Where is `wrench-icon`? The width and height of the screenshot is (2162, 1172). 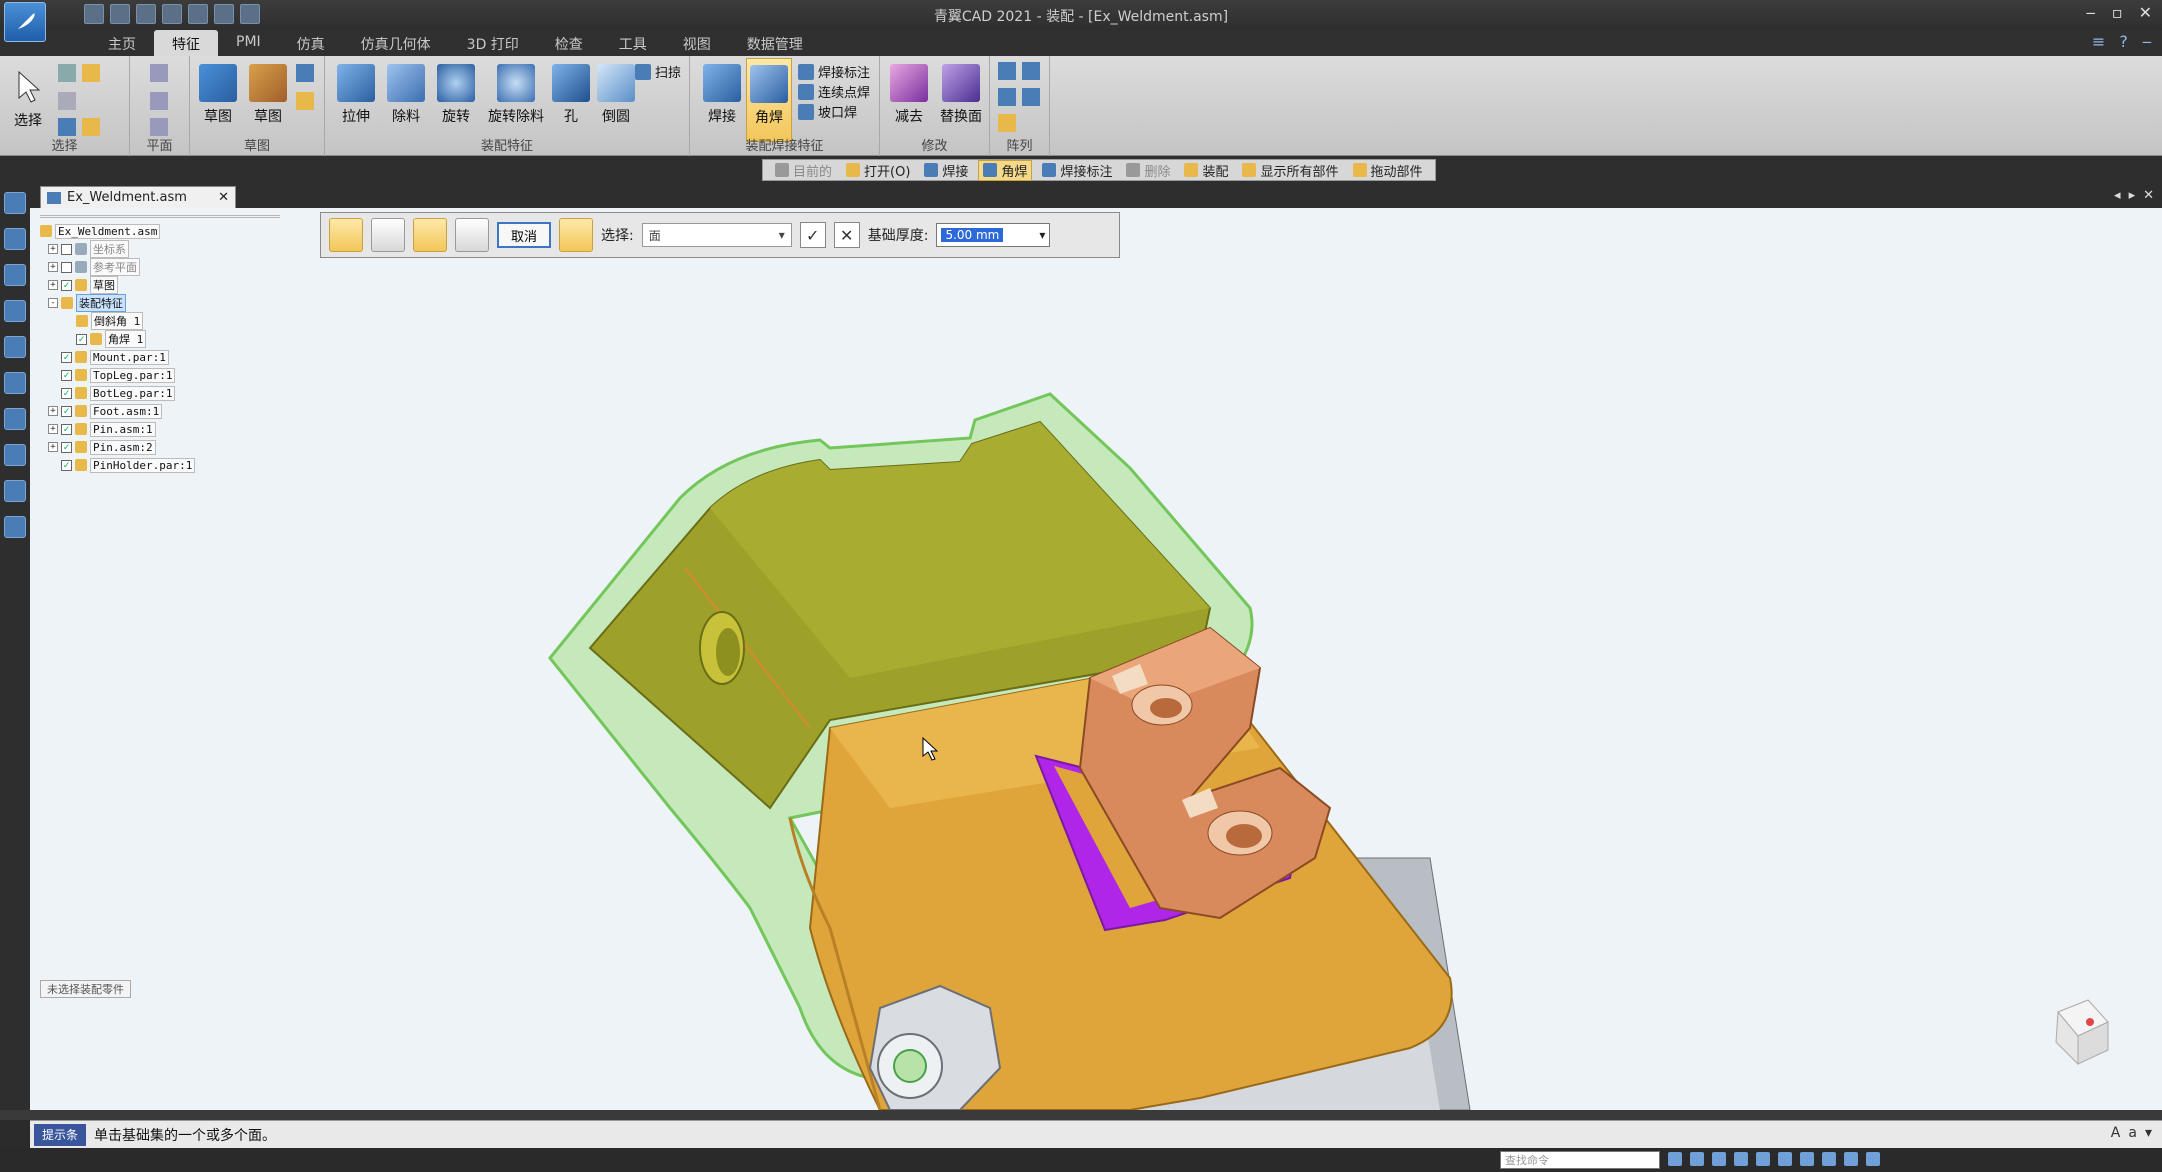
wrench-icon is located at coordinates (15, 419).